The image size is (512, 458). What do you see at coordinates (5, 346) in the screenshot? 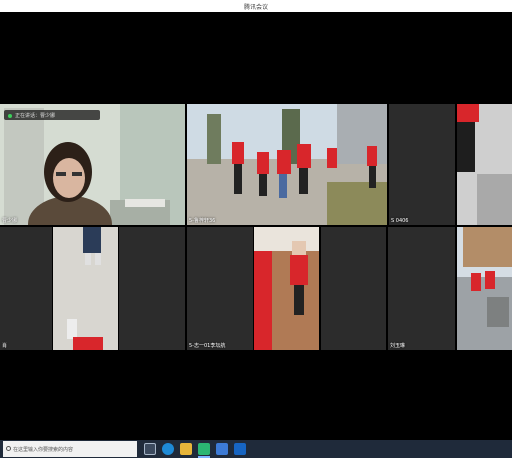
I see `participant-name: 肖` at bounding box center [5, 346].